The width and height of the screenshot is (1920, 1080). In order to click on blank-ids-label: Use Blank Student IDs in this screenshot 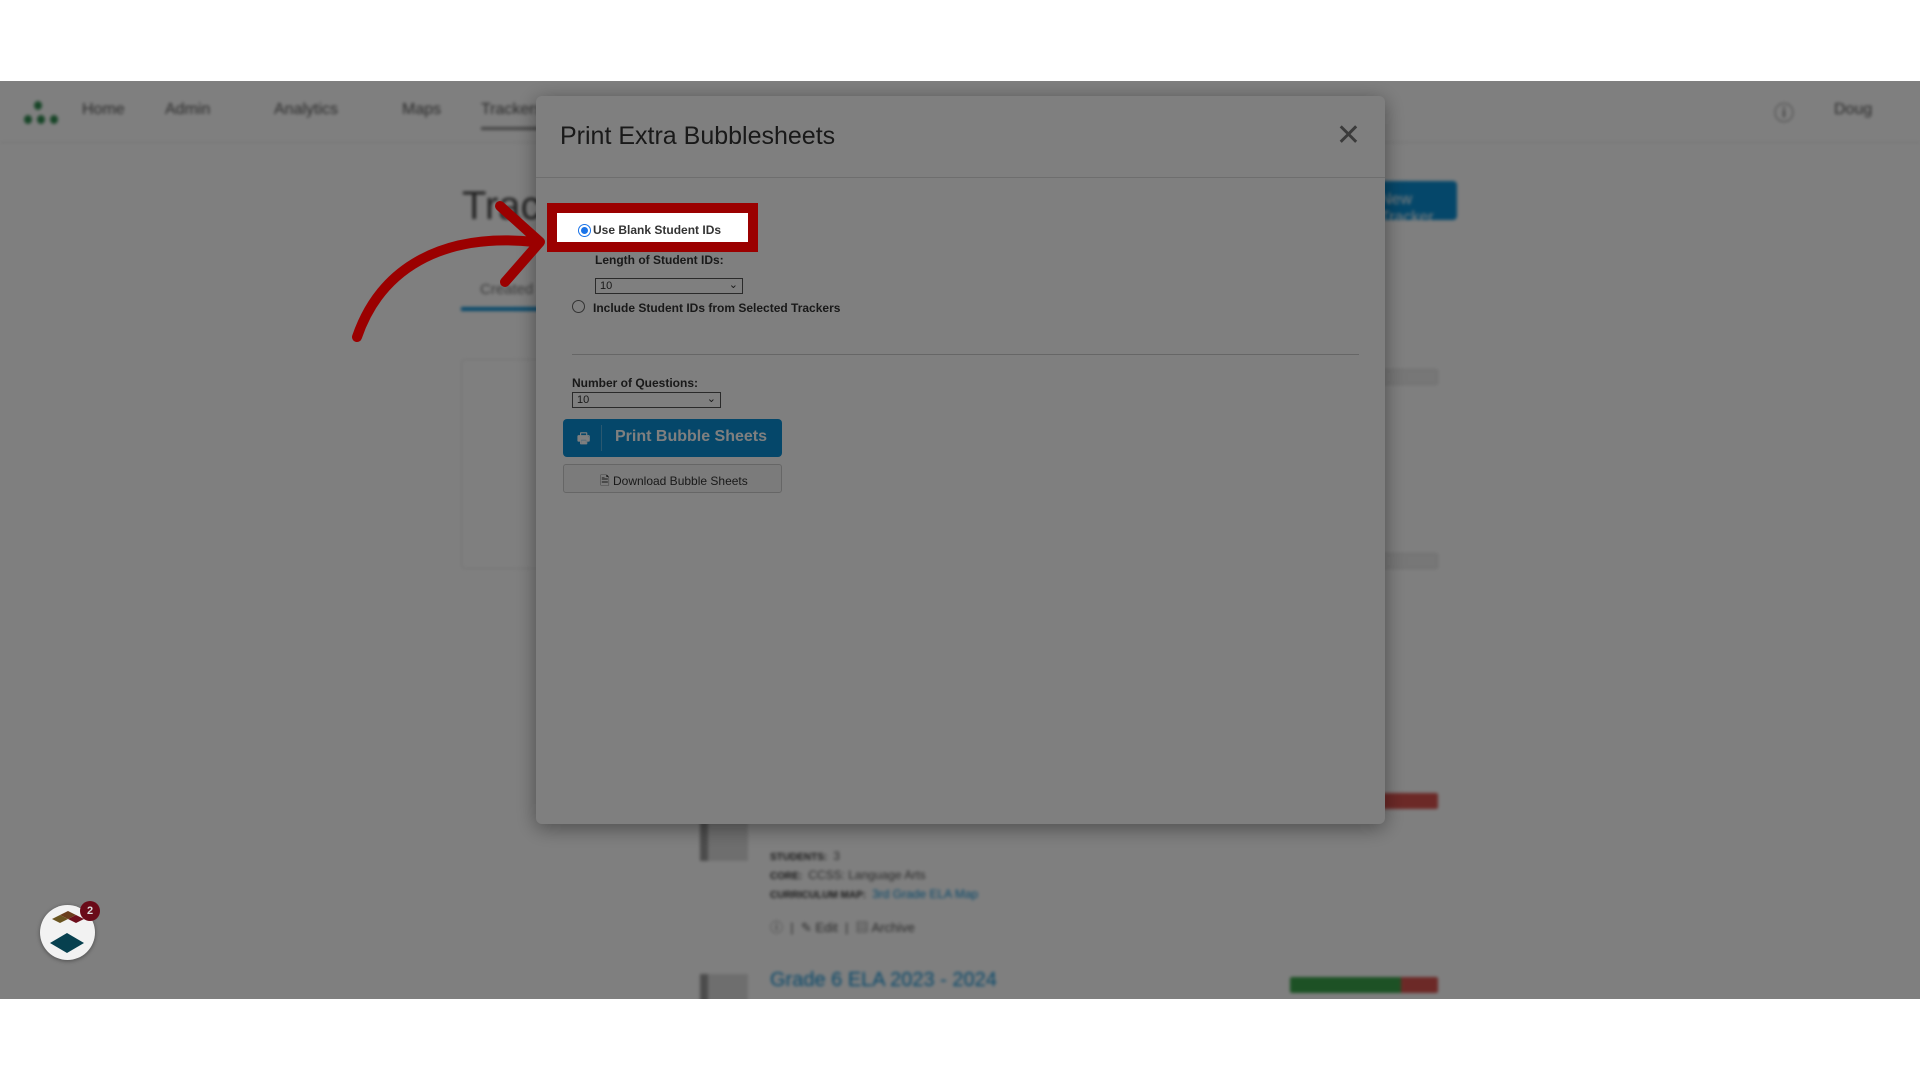, I will do `click(657, 230)`.